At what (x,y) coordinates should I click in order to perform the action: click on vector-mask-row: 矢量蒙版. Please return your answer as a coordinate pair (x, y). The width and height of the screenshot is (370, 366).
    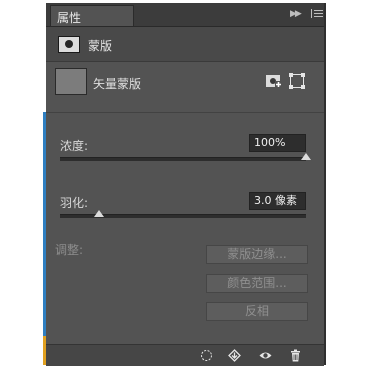
    Looking at the image, I should click on (185, 86).